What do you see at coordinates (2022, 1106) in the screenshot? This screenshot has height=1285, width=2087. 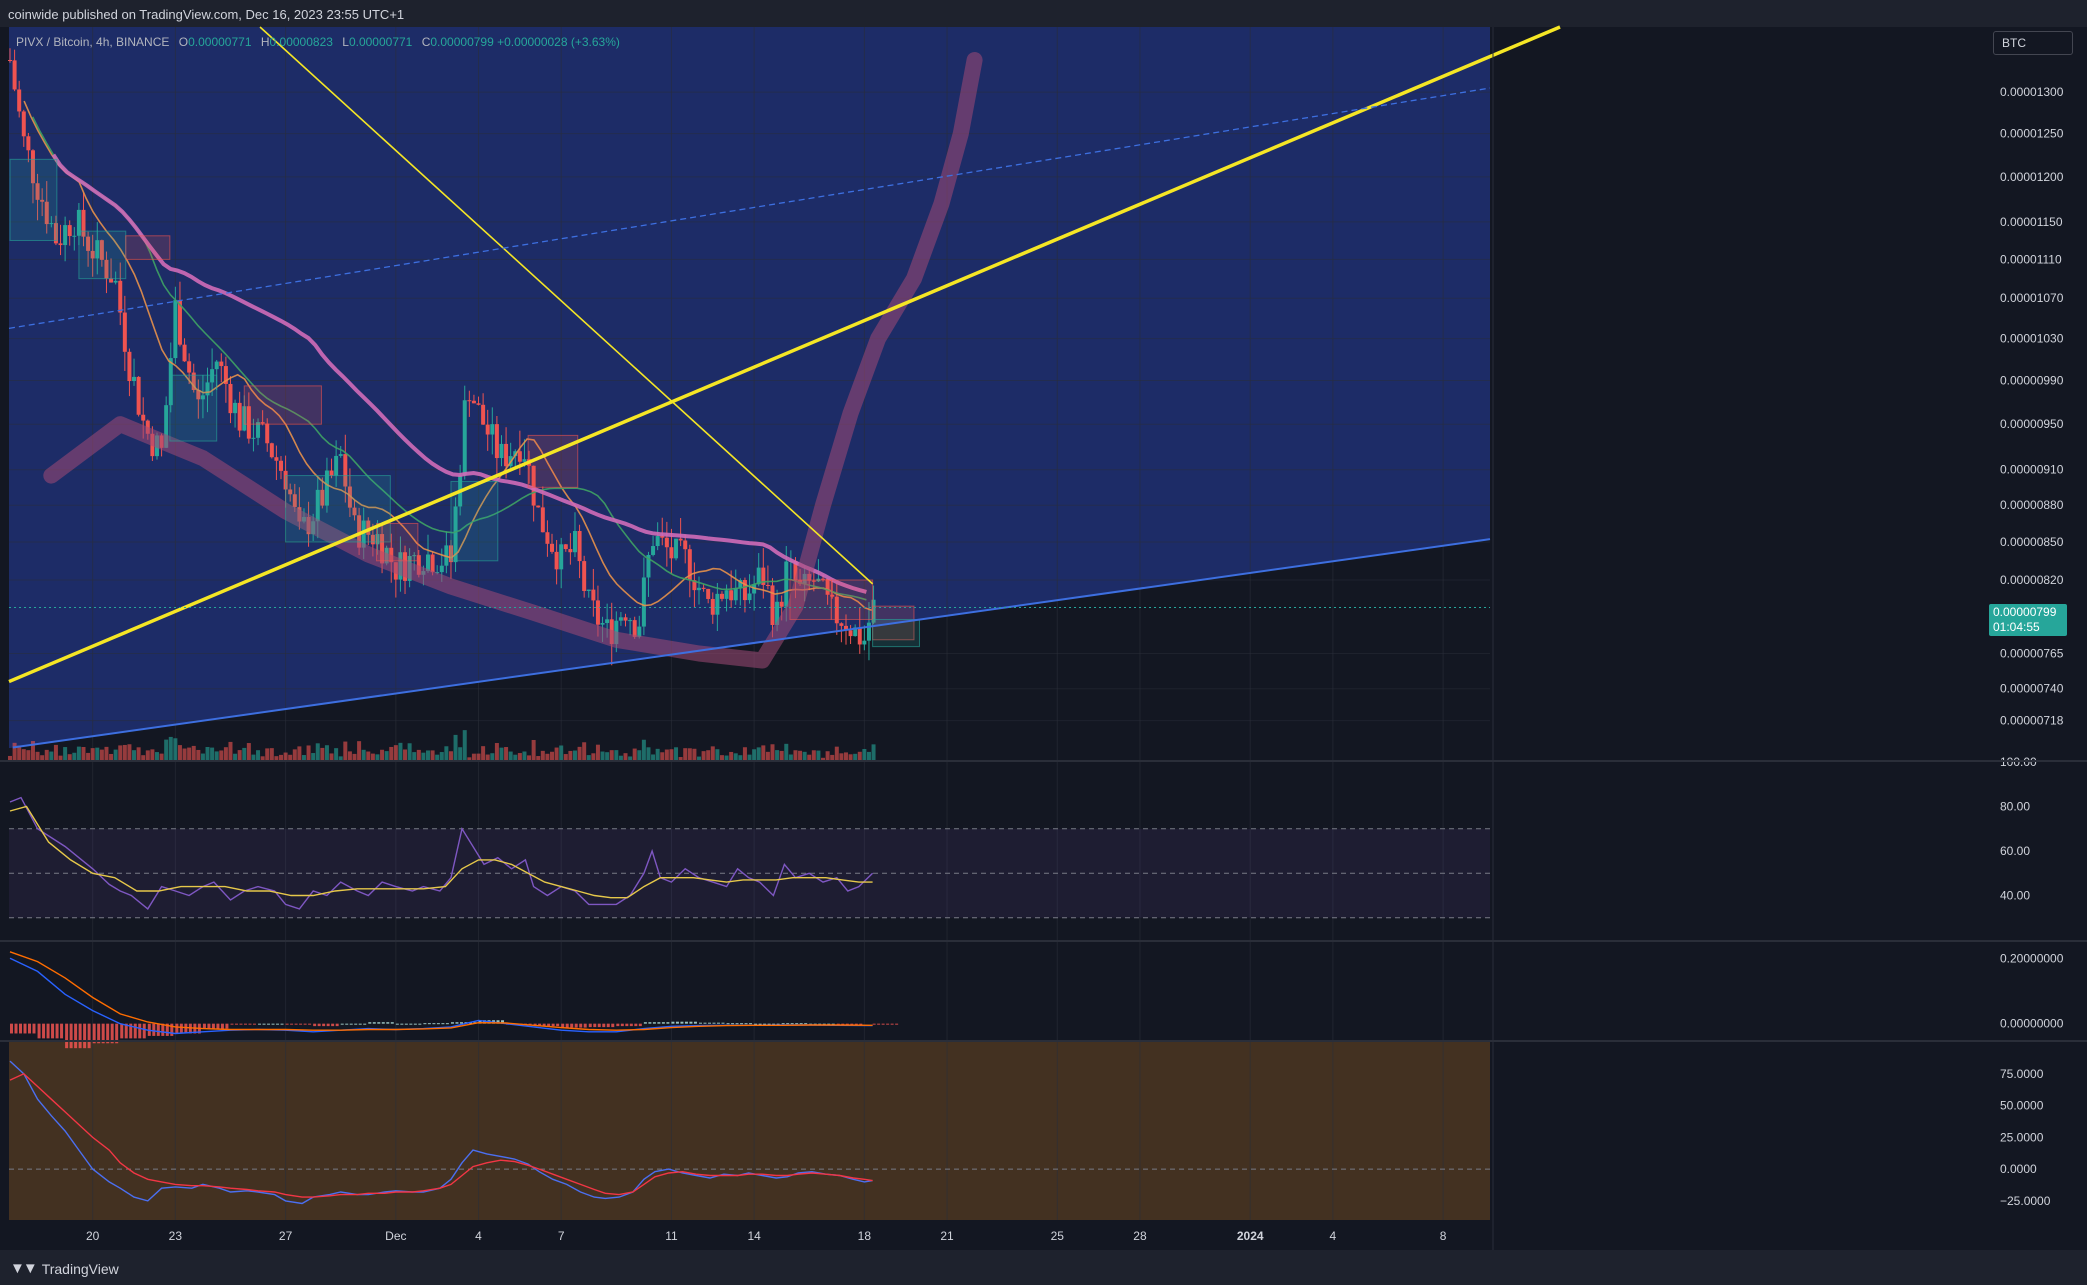 I see `osc-tick-1: 50.0000` at bounding box center [2022, 1106].